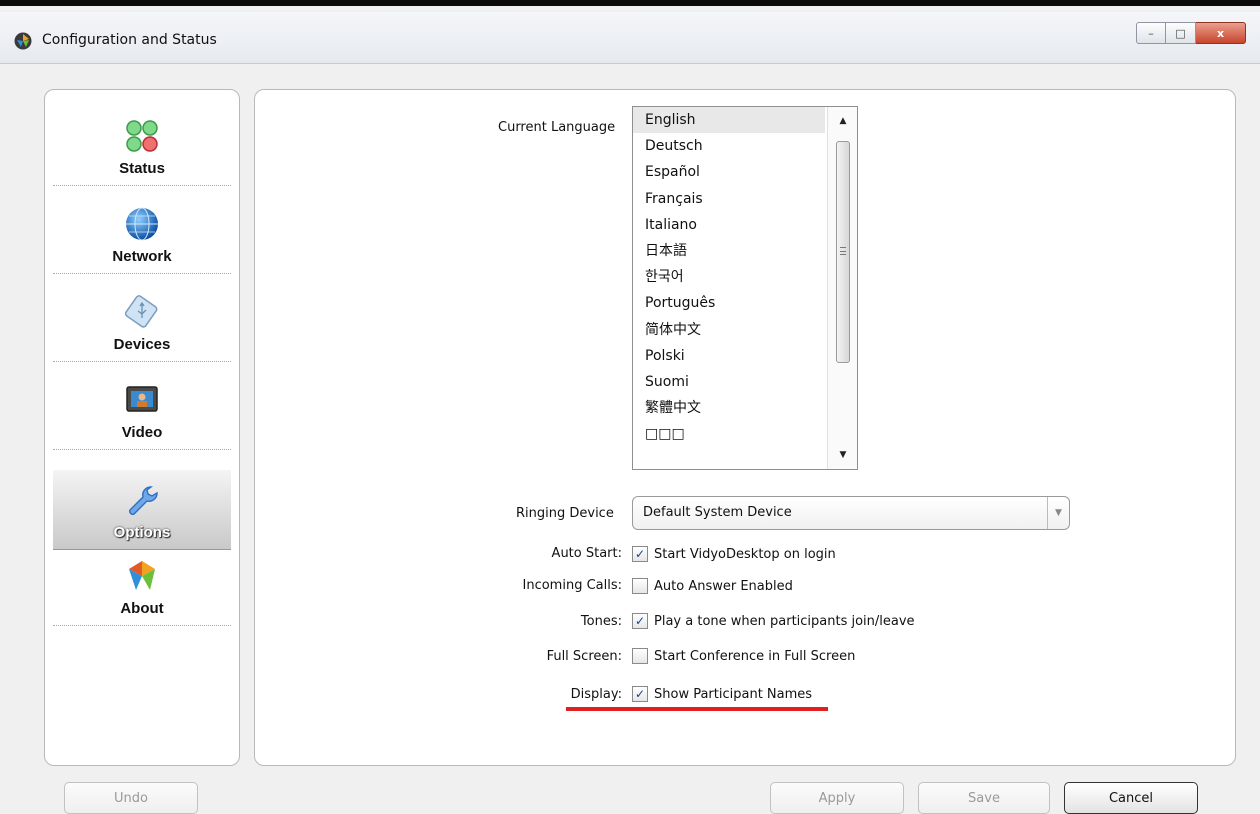  Describe the element at coordinates (1131, 798) in the screenshot. I see `cancel-button: Cancel` at that location.